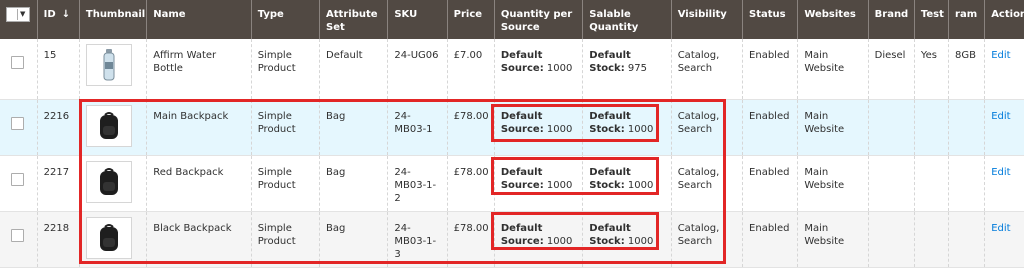  What do you see at coordinates (417, 183) in the screenshot?
I see `cell-sku: 24-MB03-1-2` at bounding box center [417, 183].